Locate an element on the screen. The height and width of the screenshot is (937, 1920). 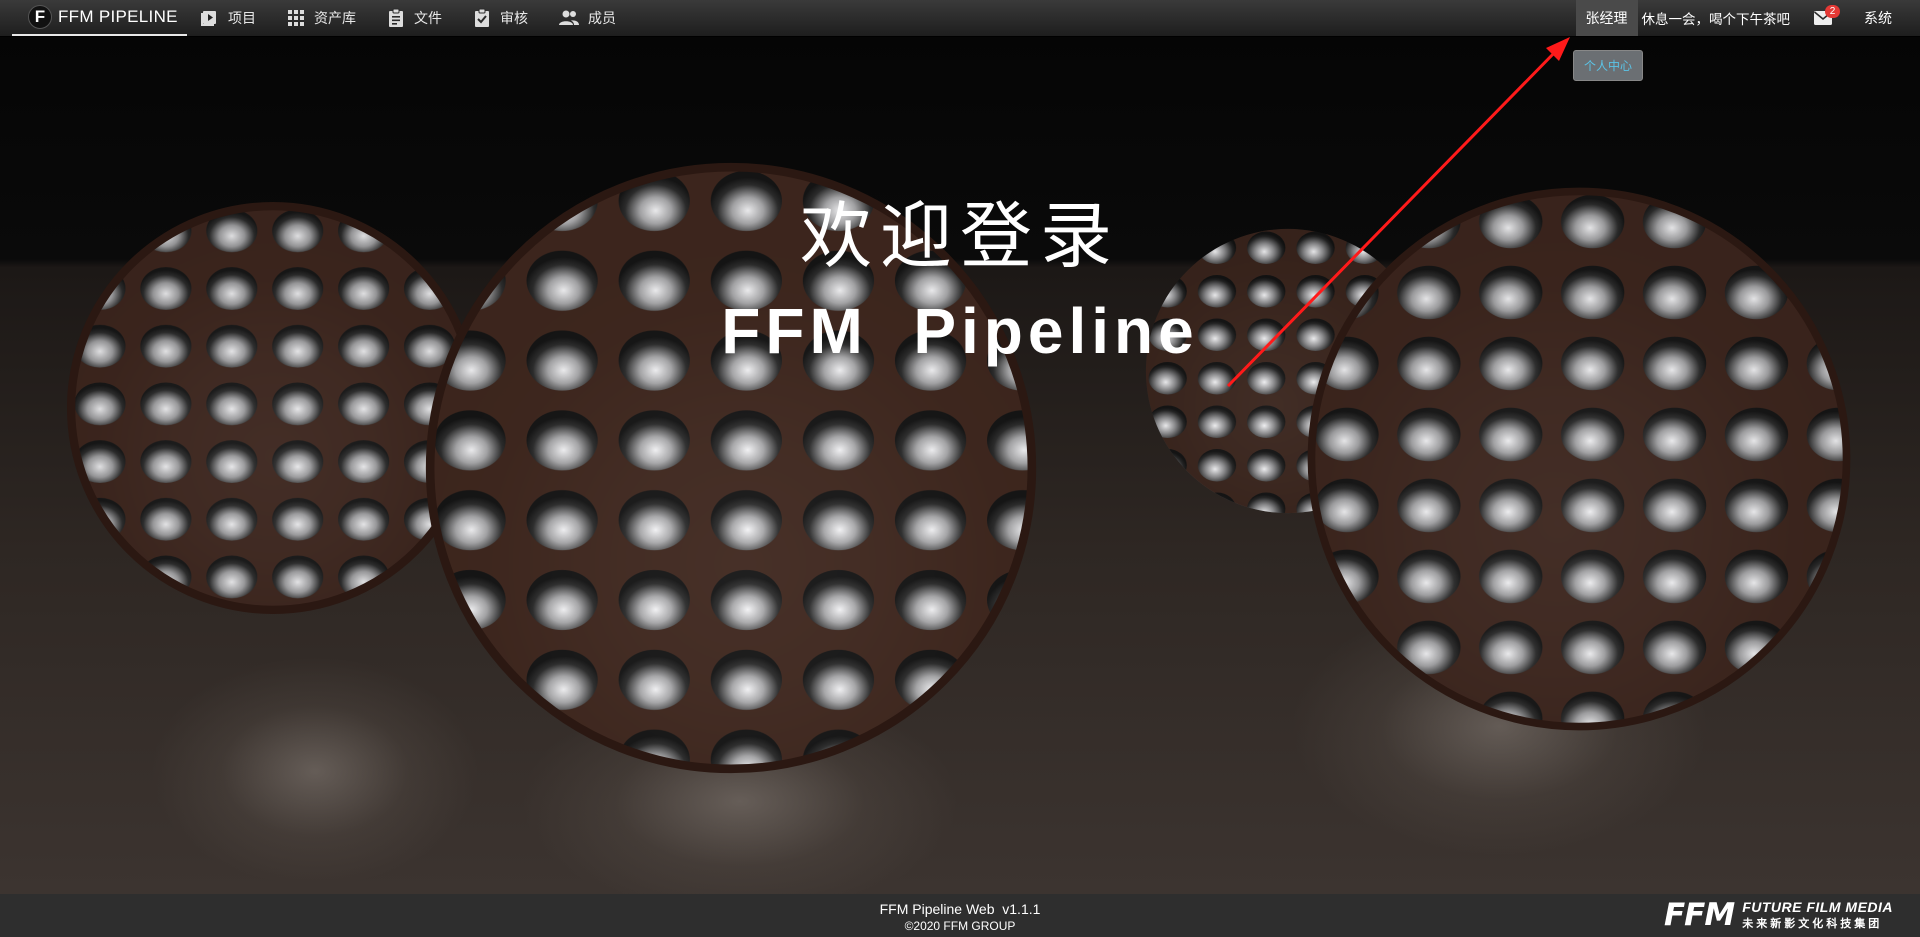
main-nav: 项目 资产库 文件 审核 成员 is located at coordinates (423, 18).